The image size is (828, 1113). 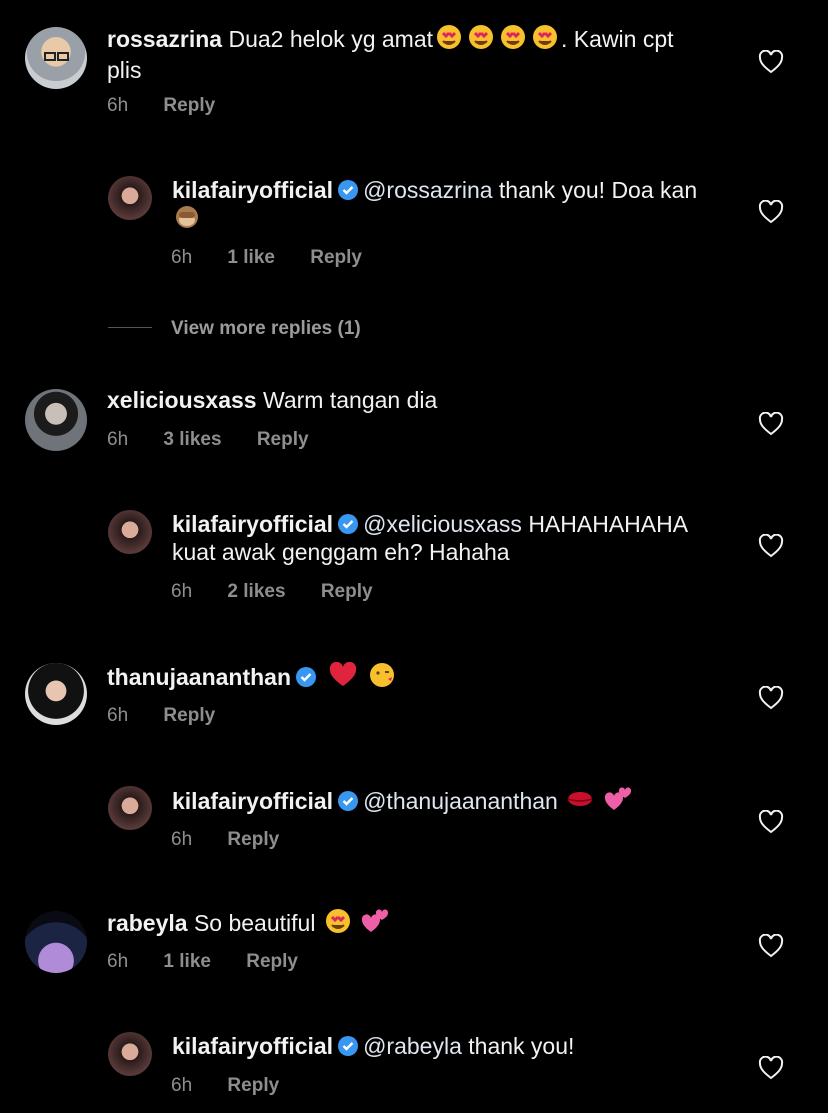 I want to click on comment-meta: 6h 2 likes Reply, so click(x=287, y=592).